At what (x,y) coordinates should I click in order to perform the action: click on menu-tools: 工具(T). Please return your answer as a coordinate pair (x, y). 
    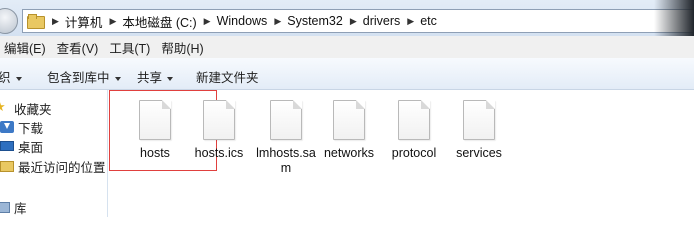
    Looking at the image, I should click on (129, 47).